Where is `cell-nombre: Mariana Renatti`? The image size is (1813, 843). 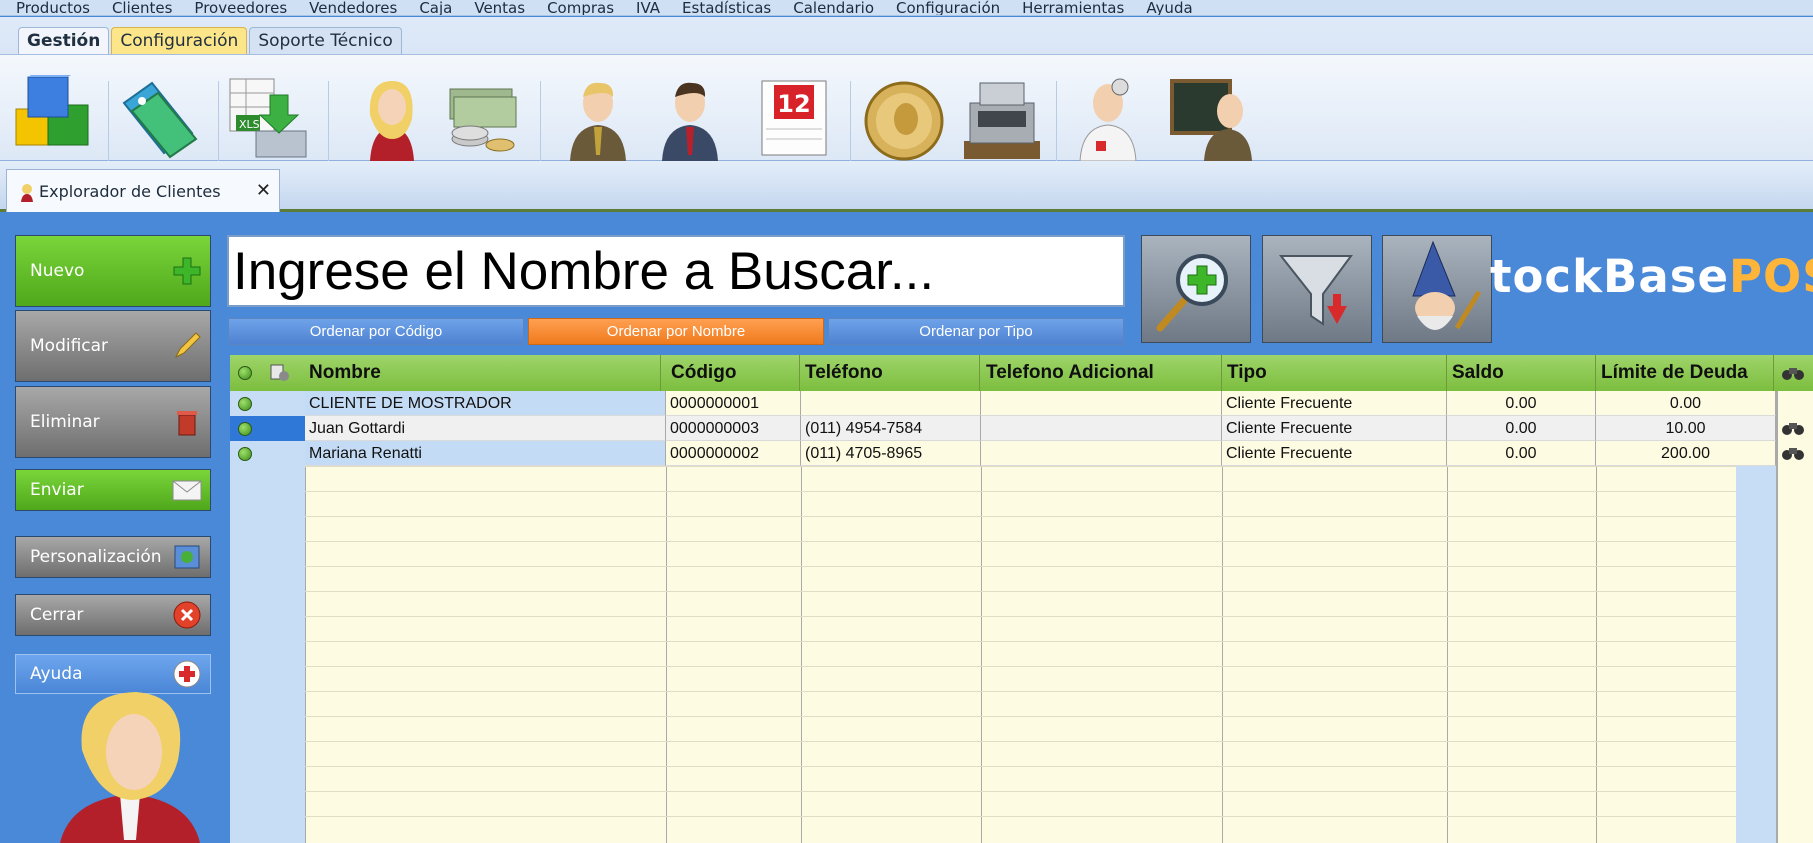 cell-nombre: Mariana Renatti is located at coordinates (485, 453).